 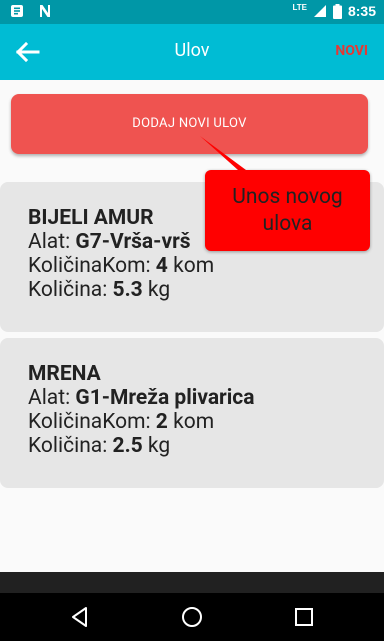 I want to click on app-bar: Ulov NOVI, so click(x=192, y=52).